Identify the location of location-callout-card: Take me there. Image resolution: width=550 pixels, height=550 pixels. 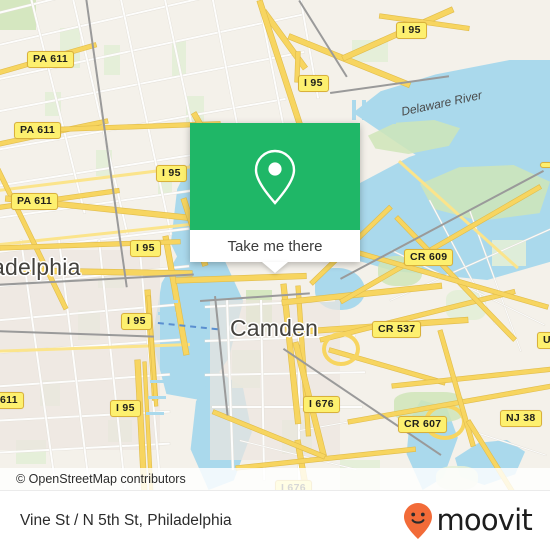
(275, 198).